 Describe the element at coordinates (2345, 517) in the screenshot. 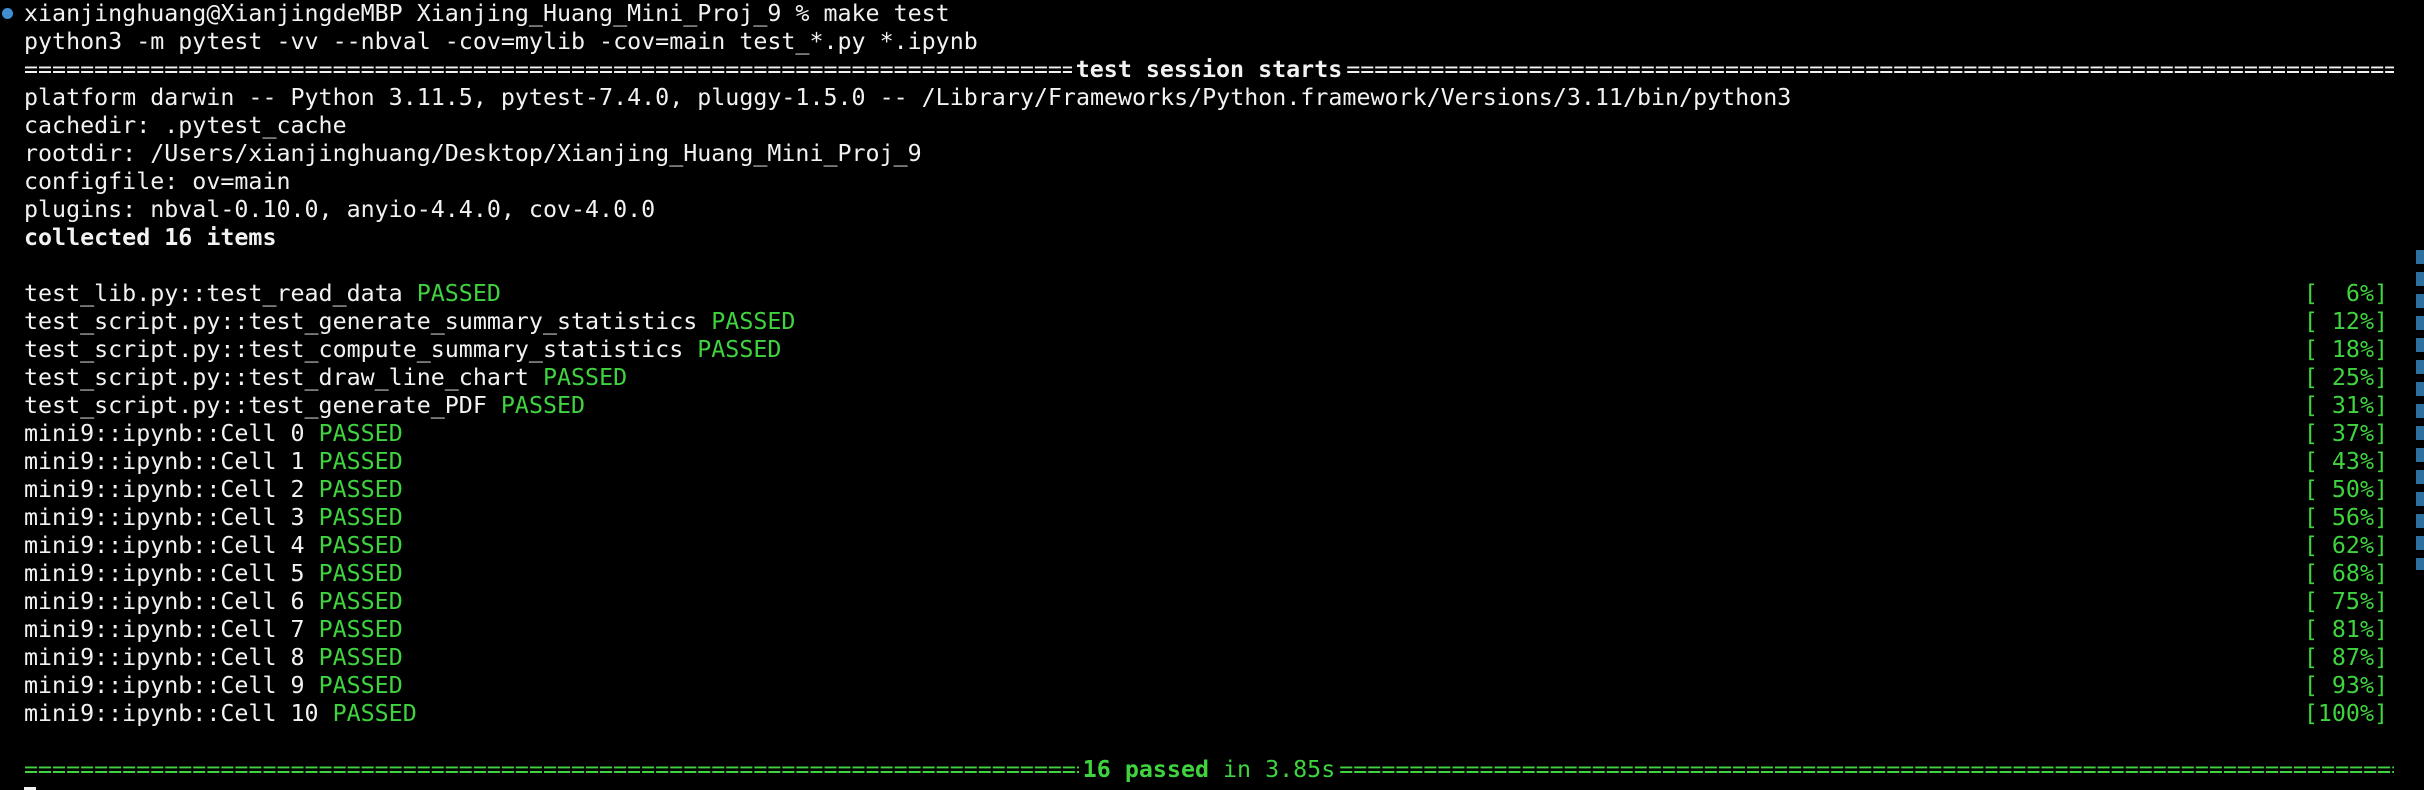

I see `test-progress: [ 56%]` at that location.